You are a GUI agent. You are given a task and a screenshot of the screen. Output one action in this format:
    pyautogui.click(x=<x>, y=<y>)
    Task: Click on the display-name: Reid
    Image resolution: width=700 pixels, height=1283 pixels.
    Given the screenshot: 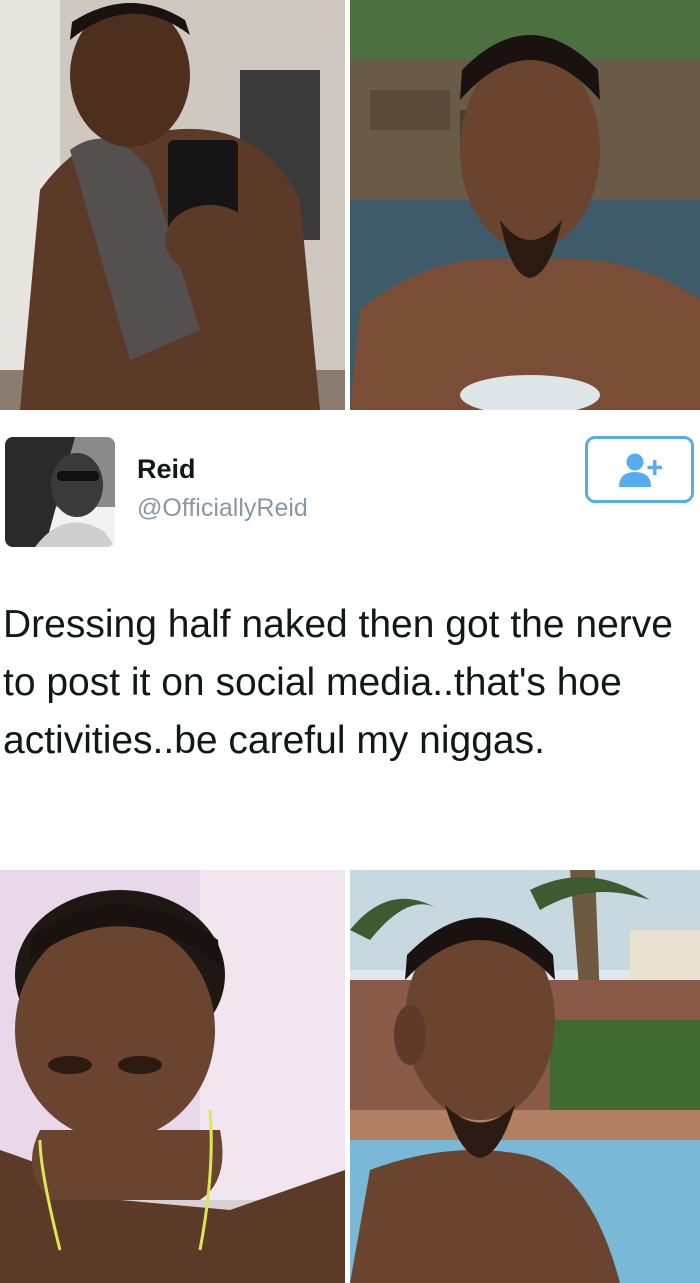 What is the action you would take?
    pyautogui.click(x=166, y=469)
    